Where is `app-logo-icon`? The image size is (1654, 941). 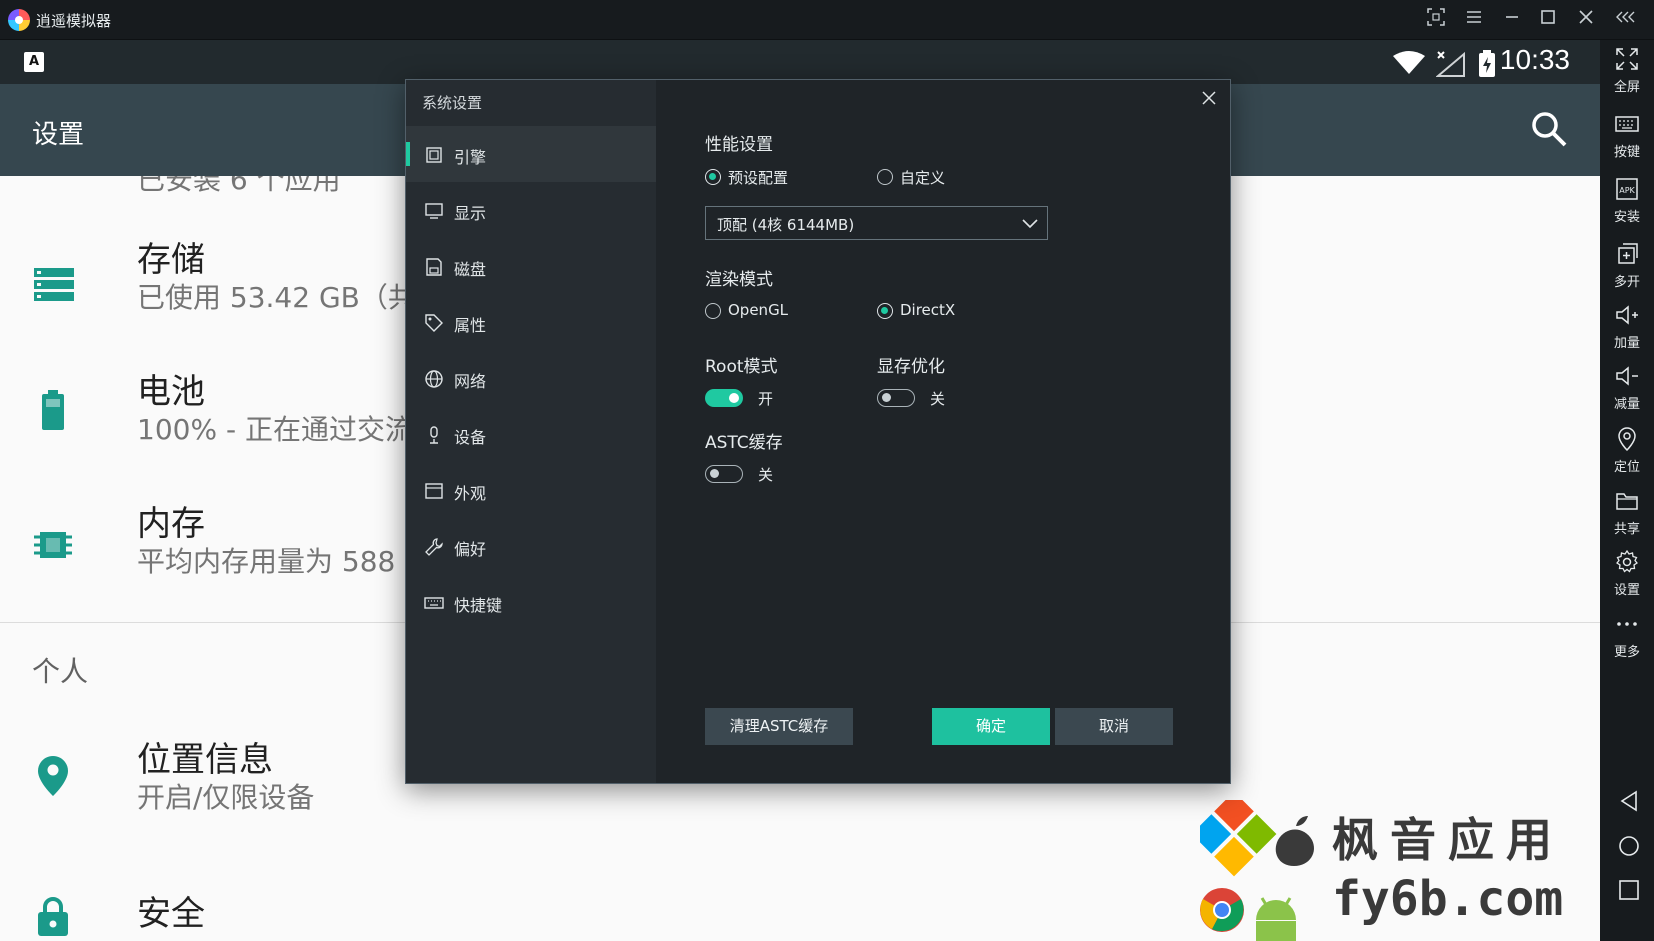
app-logo-icon is located at coordinates (19, 20).